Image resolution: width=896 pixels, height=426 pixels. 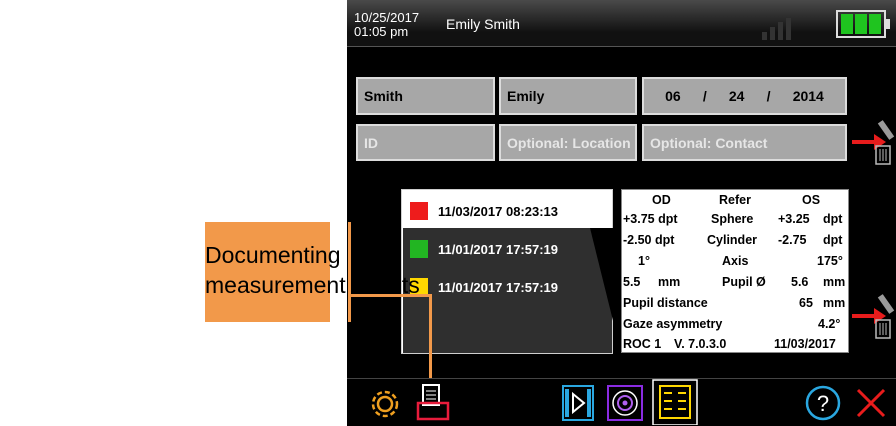 What do you see at coordinates (735, 303) in the screenshot?
I see `pupil-distance-row: Pupil distance 65 mm` at bounding box center [735, 303].